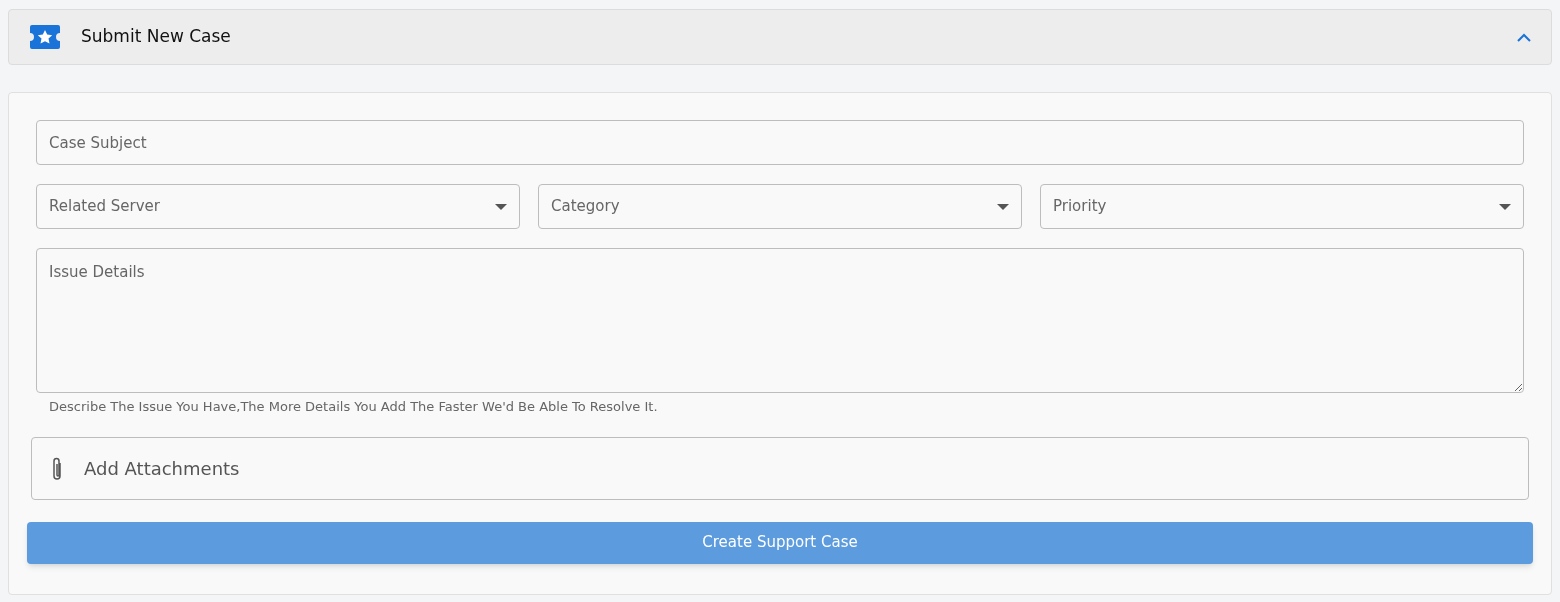 This screenshot has height=602, width=1560. Describe the element at coordinates (57, 468) in the screenshot. I see `paperclip-icon` at that location.